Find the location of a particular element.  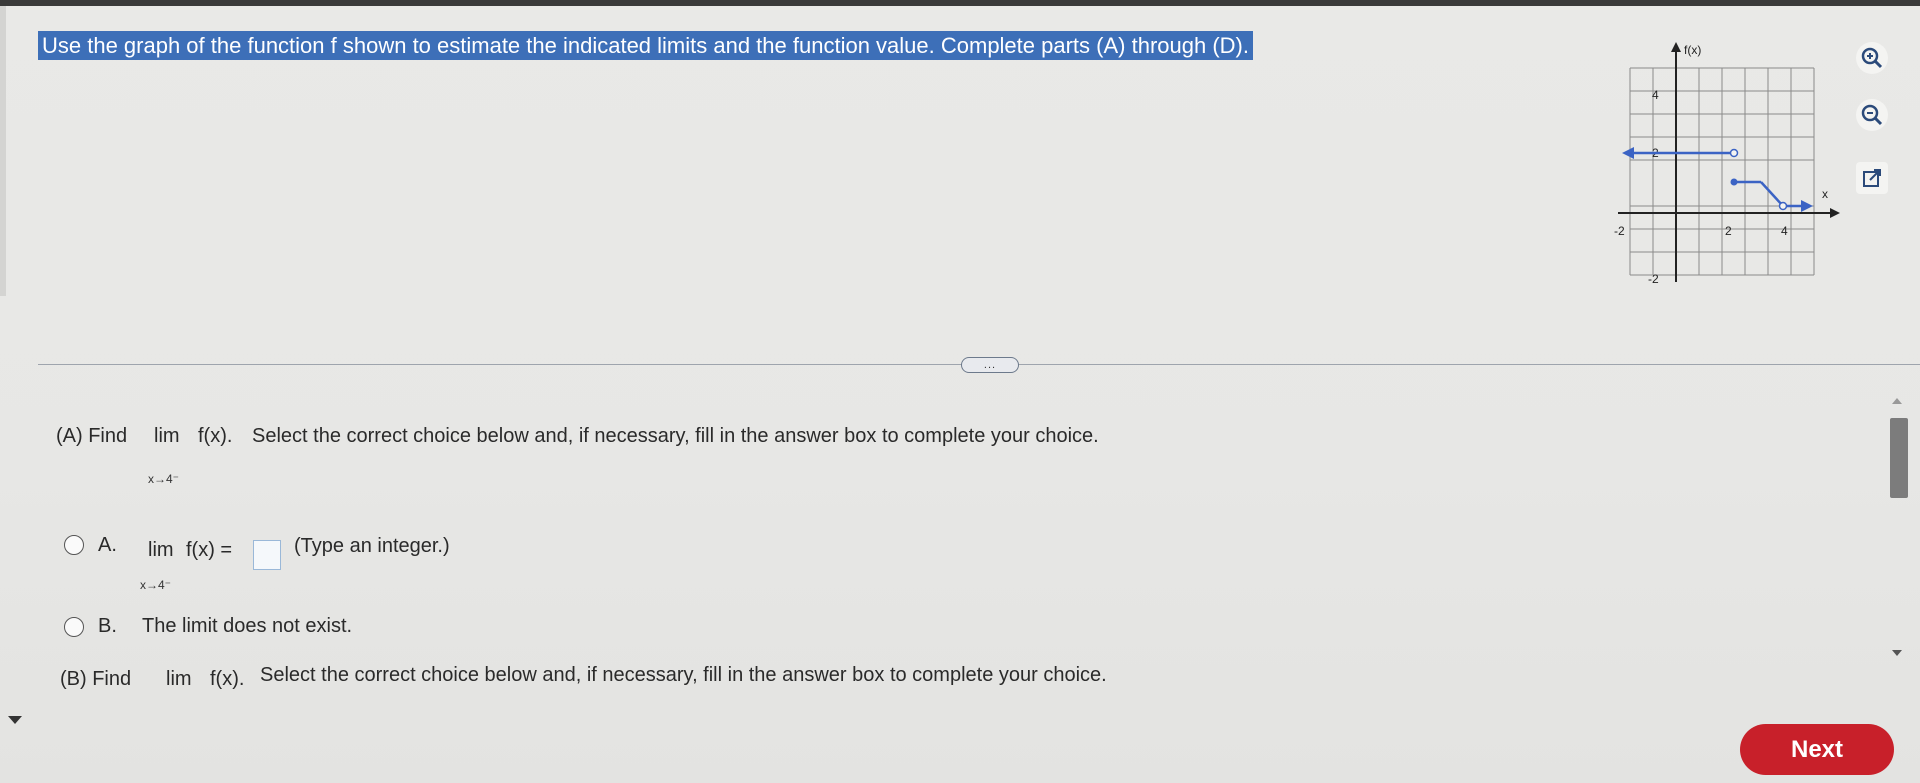

choice-a-expr: f(x) = is located at coordinates (209, 550).